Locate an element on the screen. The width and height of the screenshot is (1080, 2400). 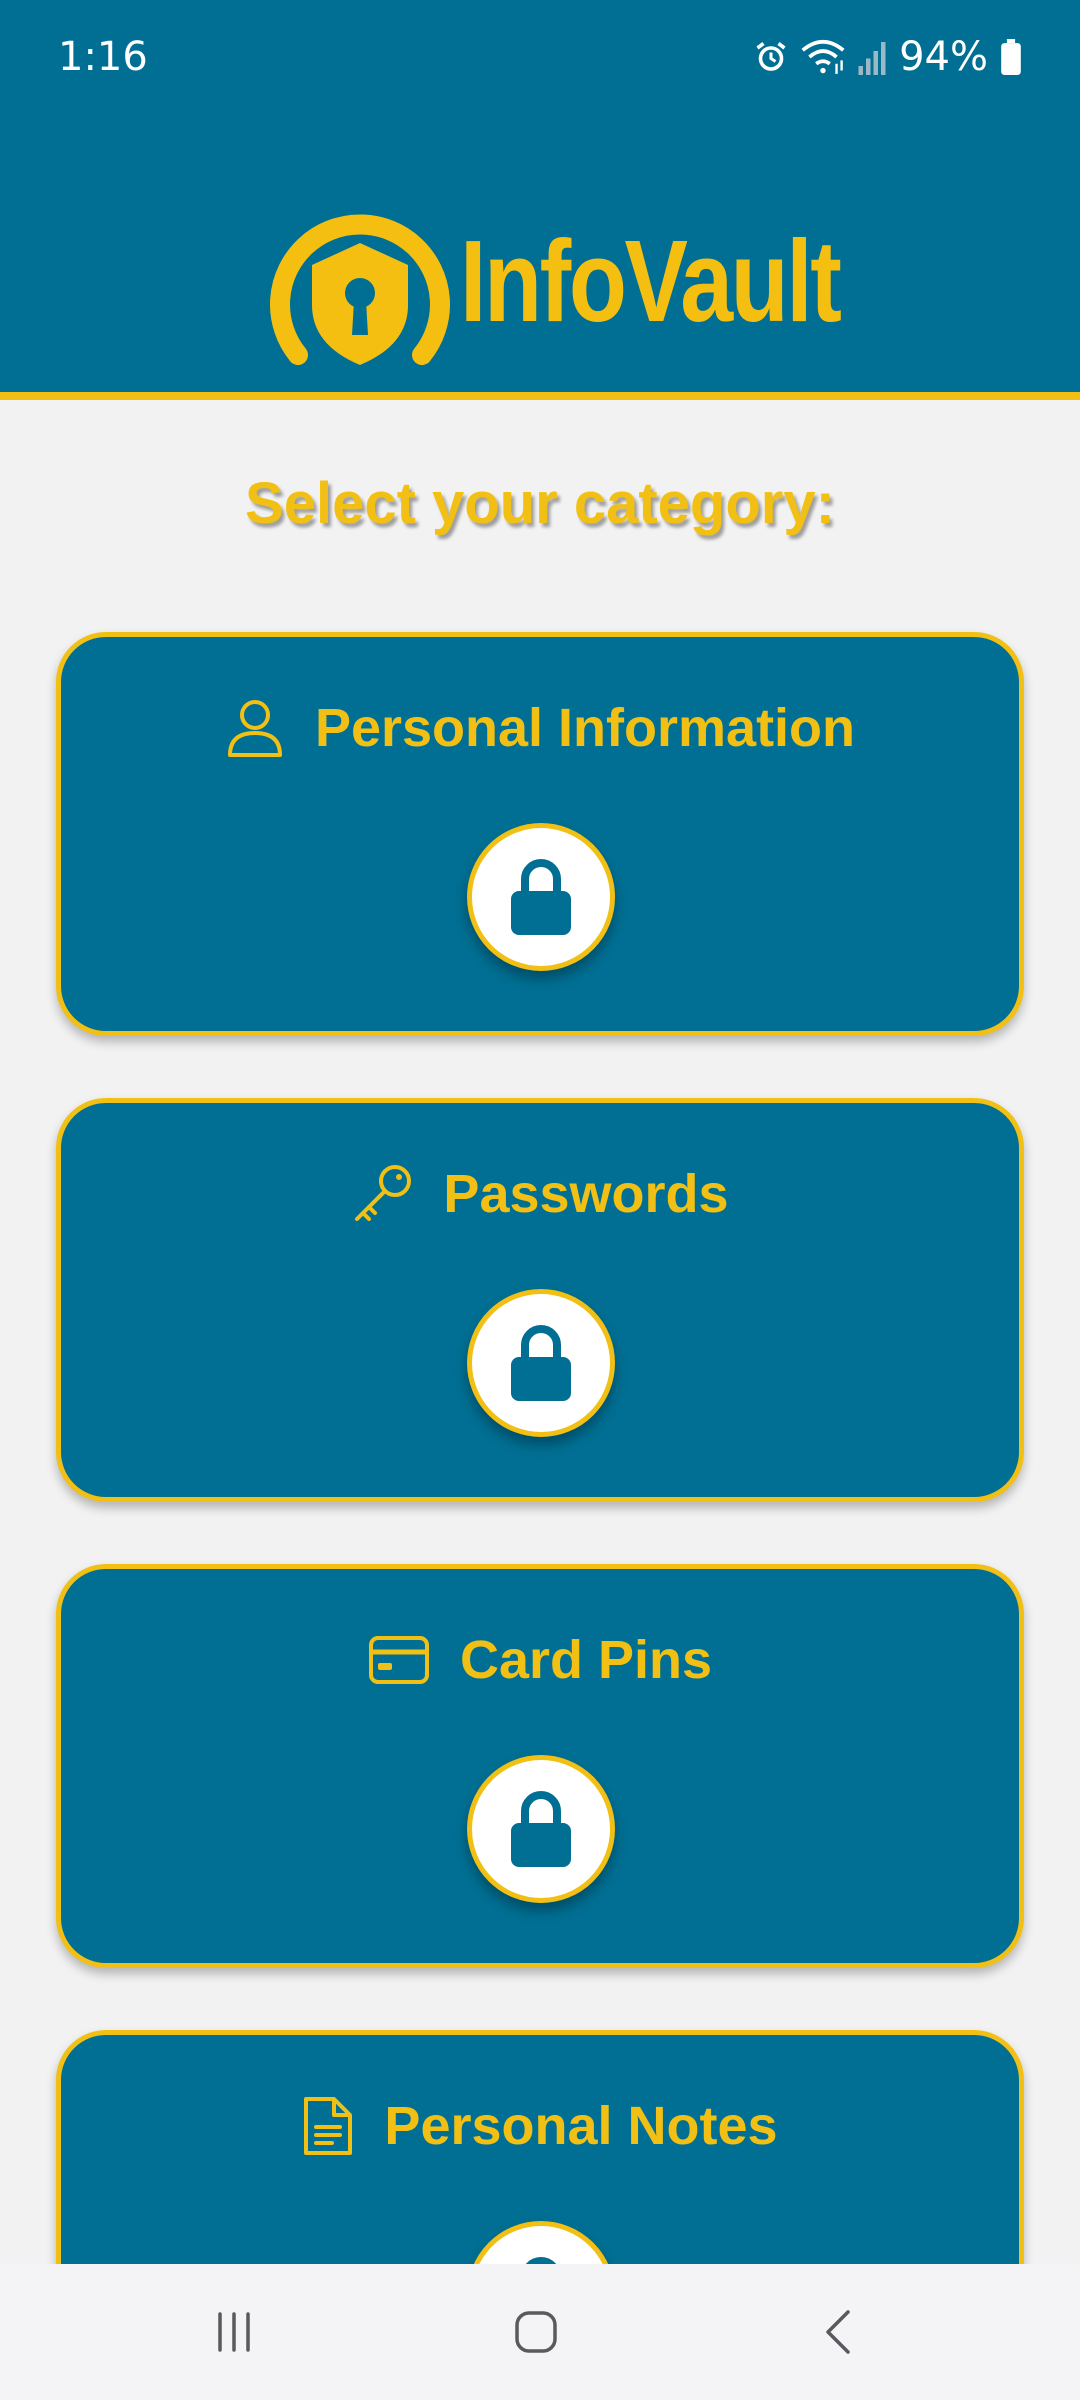
battery-icon is located at coordinates (1011, 57).